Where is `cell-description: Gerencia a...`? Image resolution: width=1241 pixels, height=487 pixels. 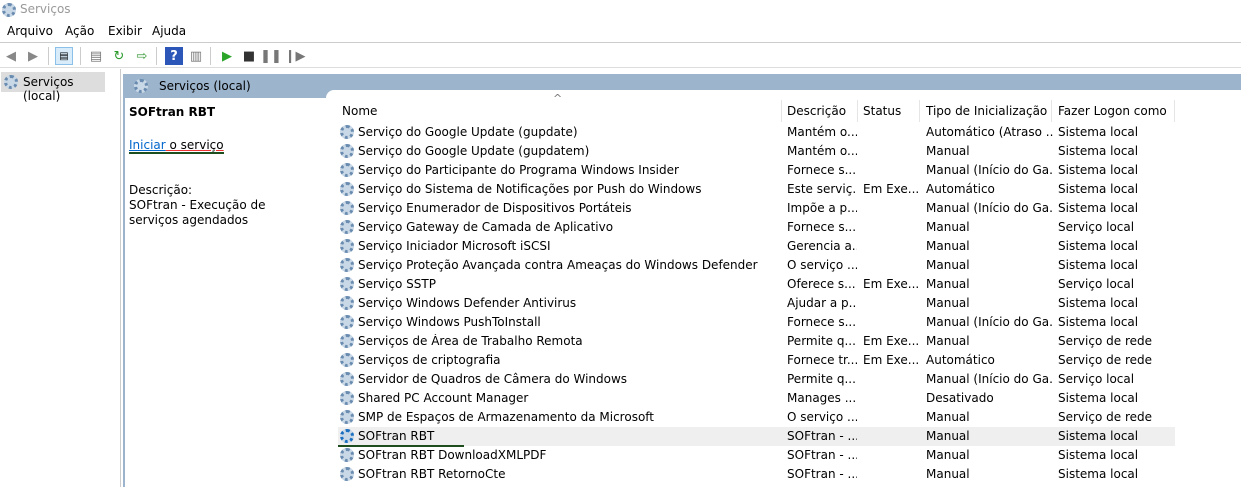 cell-description: Gerencia a... is located at coordinates (822, 246).